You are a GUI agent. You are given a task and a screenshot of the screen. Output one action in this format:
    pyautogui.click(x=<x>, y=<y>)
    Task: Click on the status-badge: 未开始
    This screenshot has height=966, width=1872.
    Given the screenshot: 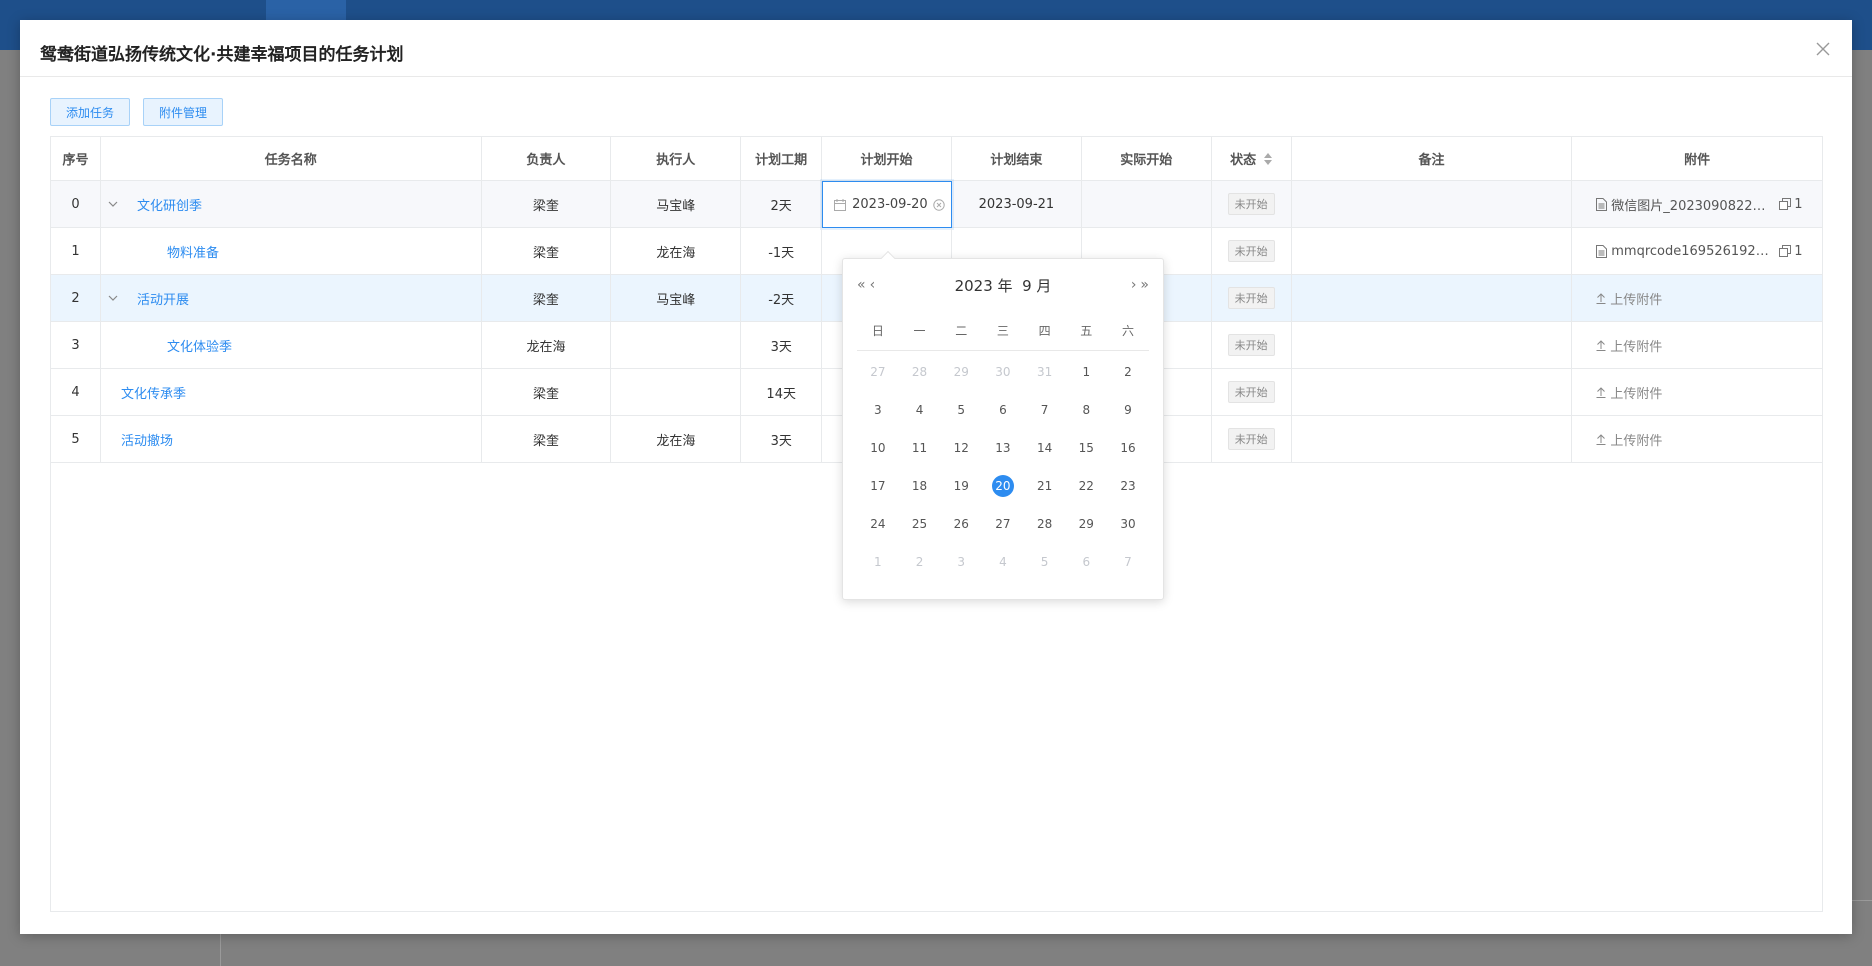 What is the action you would take?
    pyautogui.click(x=1251, y=204)
    